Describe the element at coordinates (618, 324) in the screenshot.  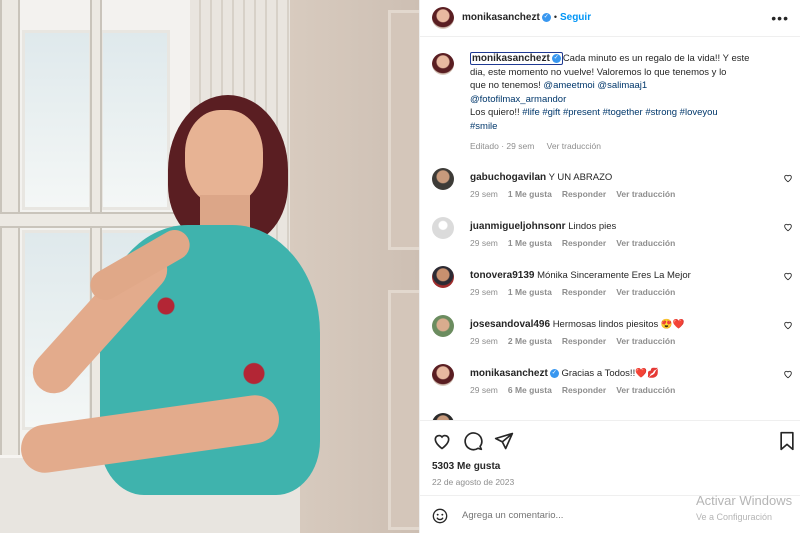
I see `comment-text: Hermosas lindos piesitos 😍❤️` at that location.